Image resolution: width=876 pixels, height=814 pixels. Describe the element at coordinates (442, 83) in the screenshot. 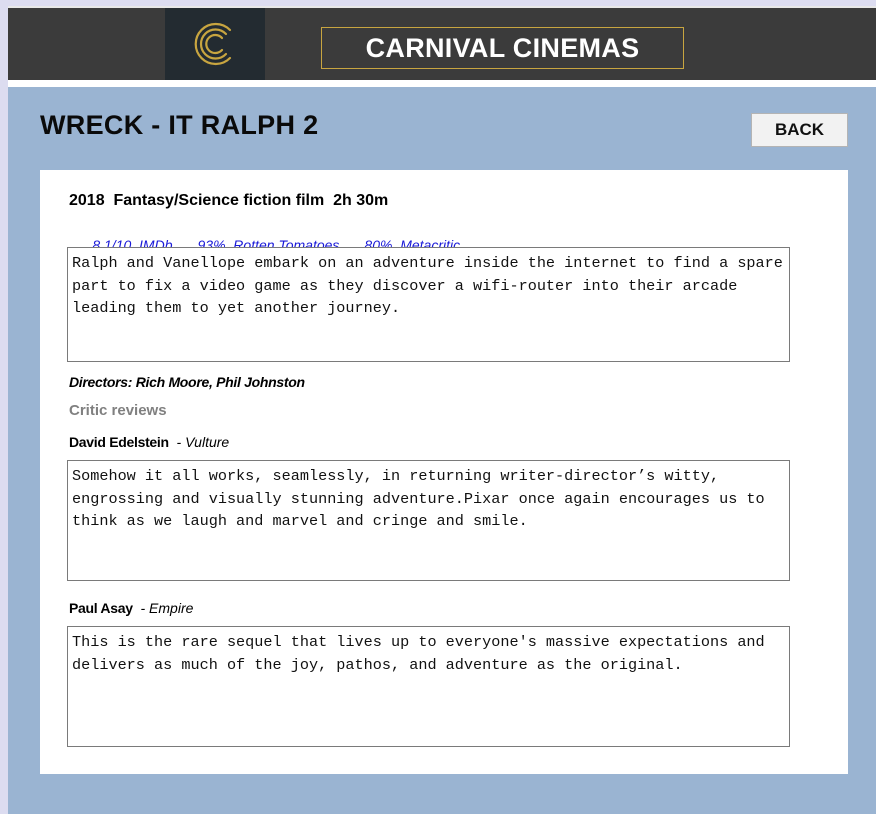

I see `header-divider` at that location.